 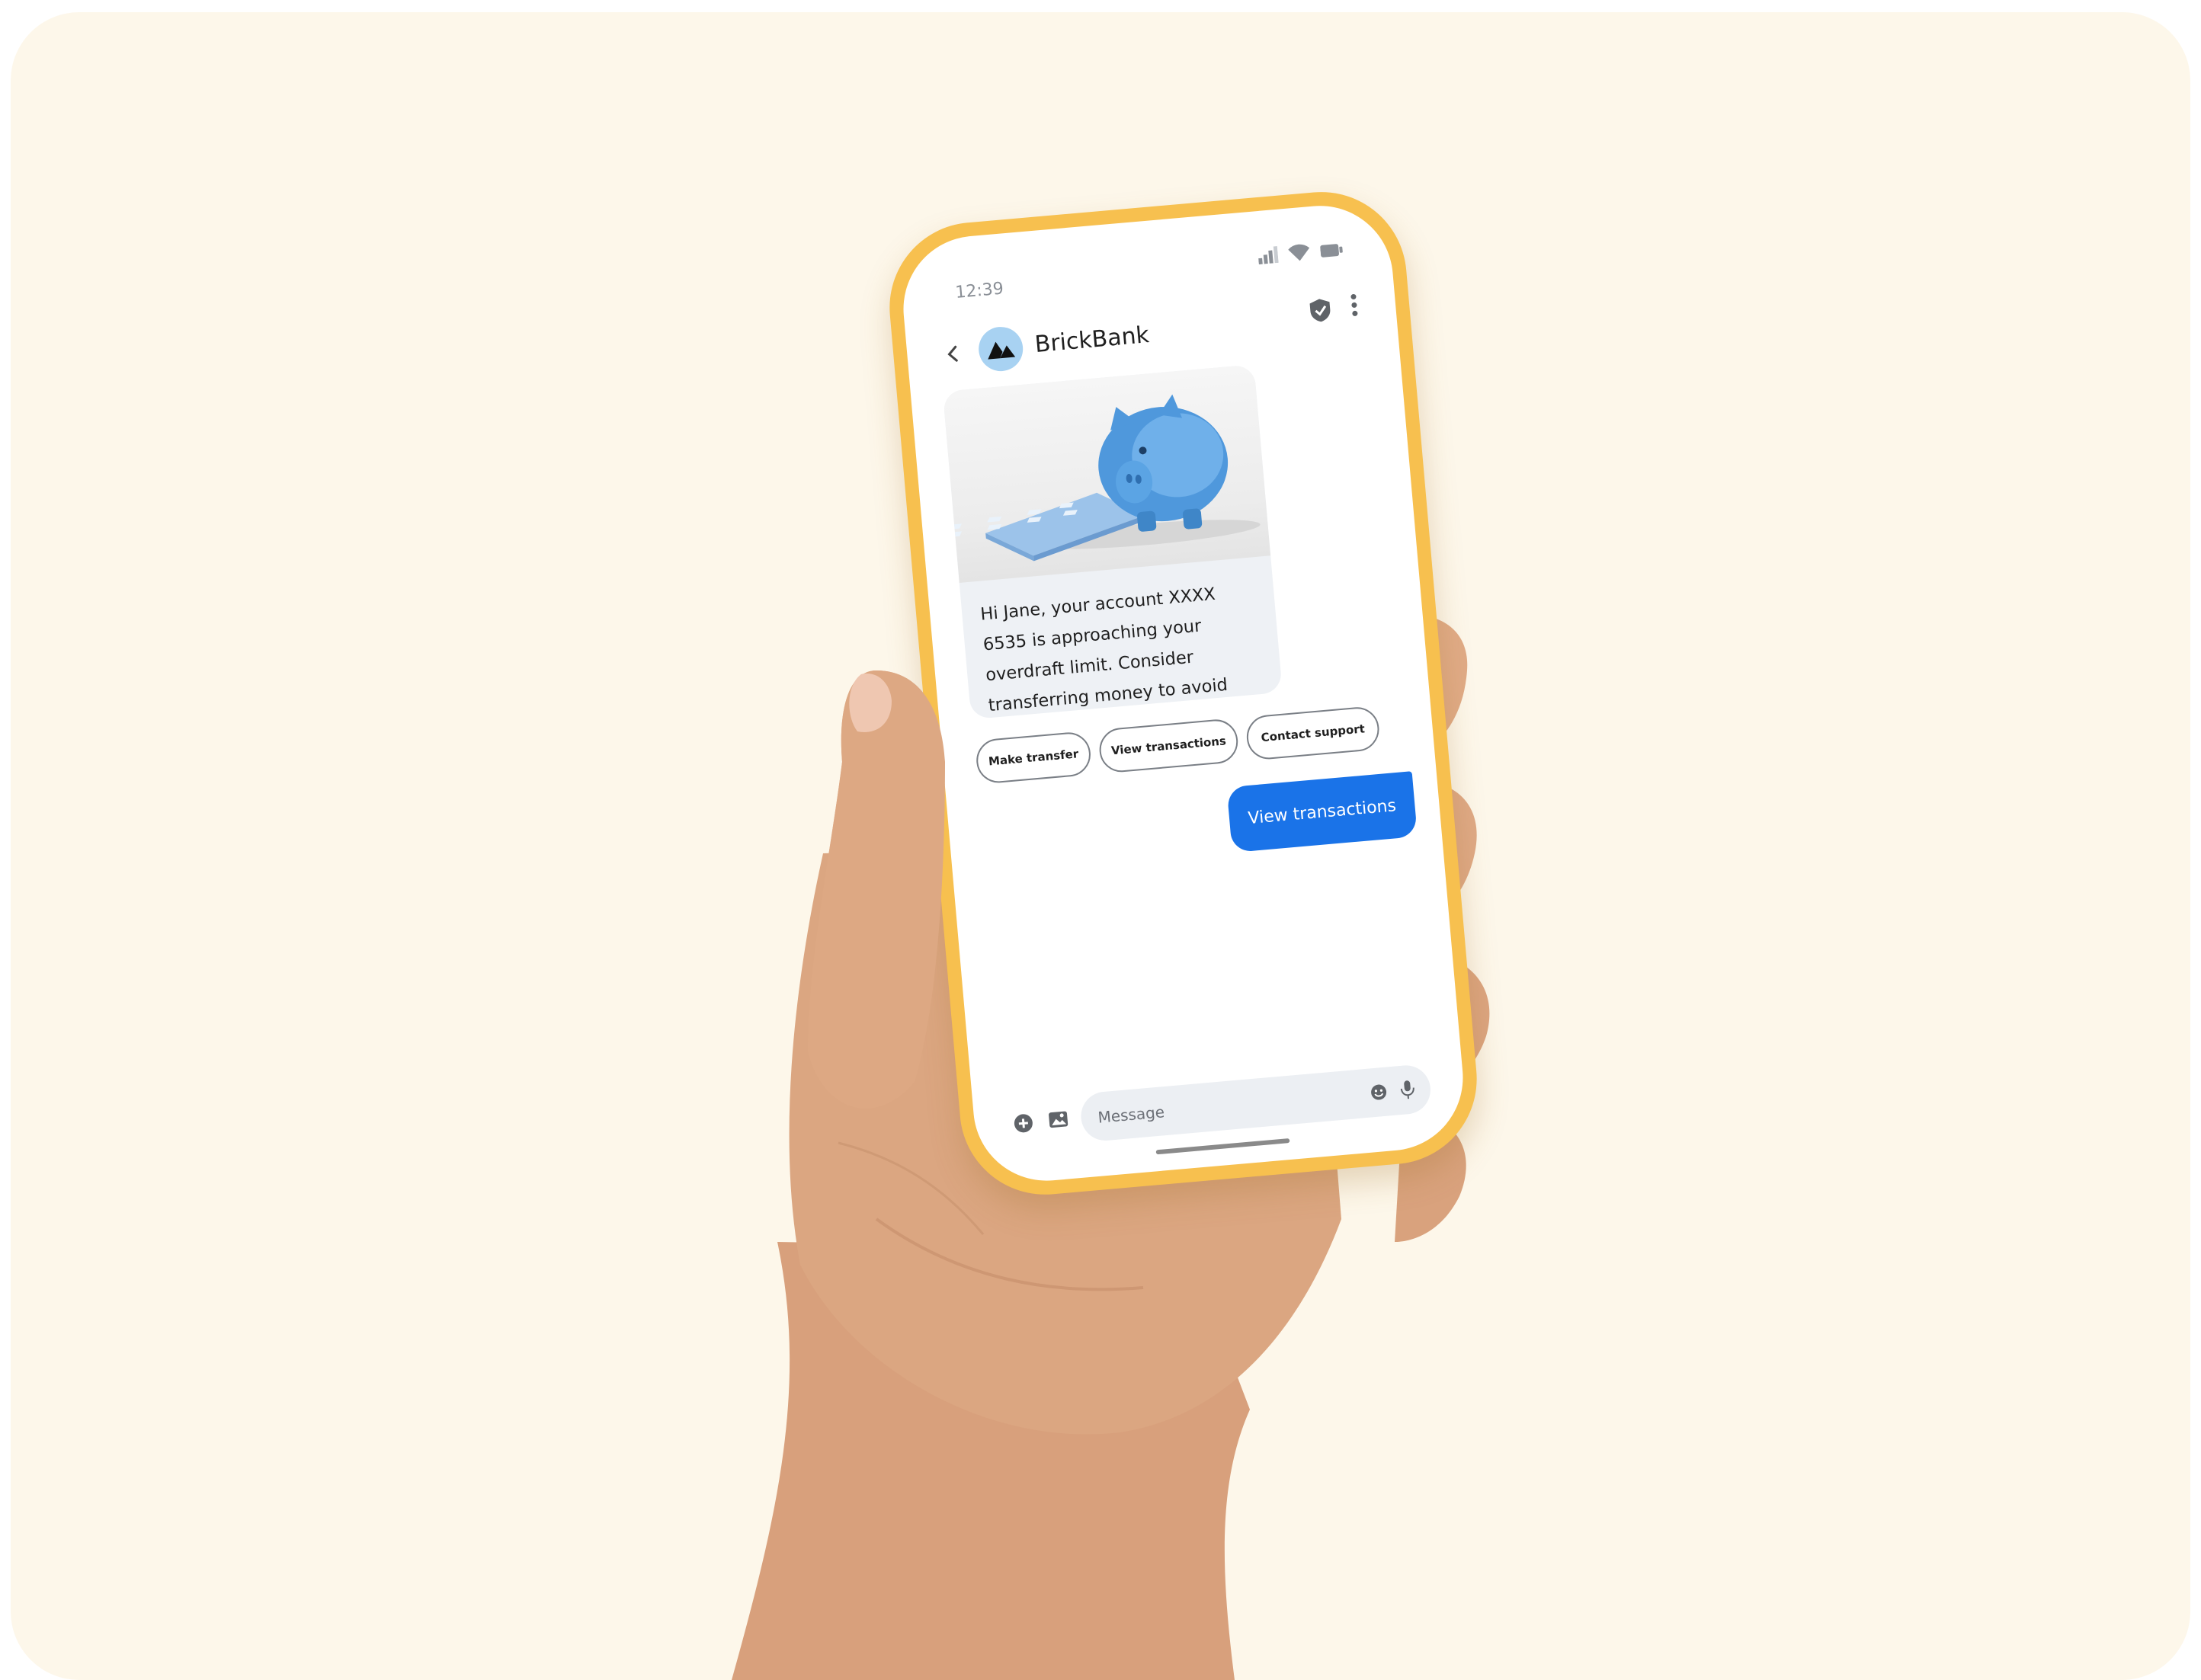 I want to click on wifi-icon, so click(x=1299, y=252).